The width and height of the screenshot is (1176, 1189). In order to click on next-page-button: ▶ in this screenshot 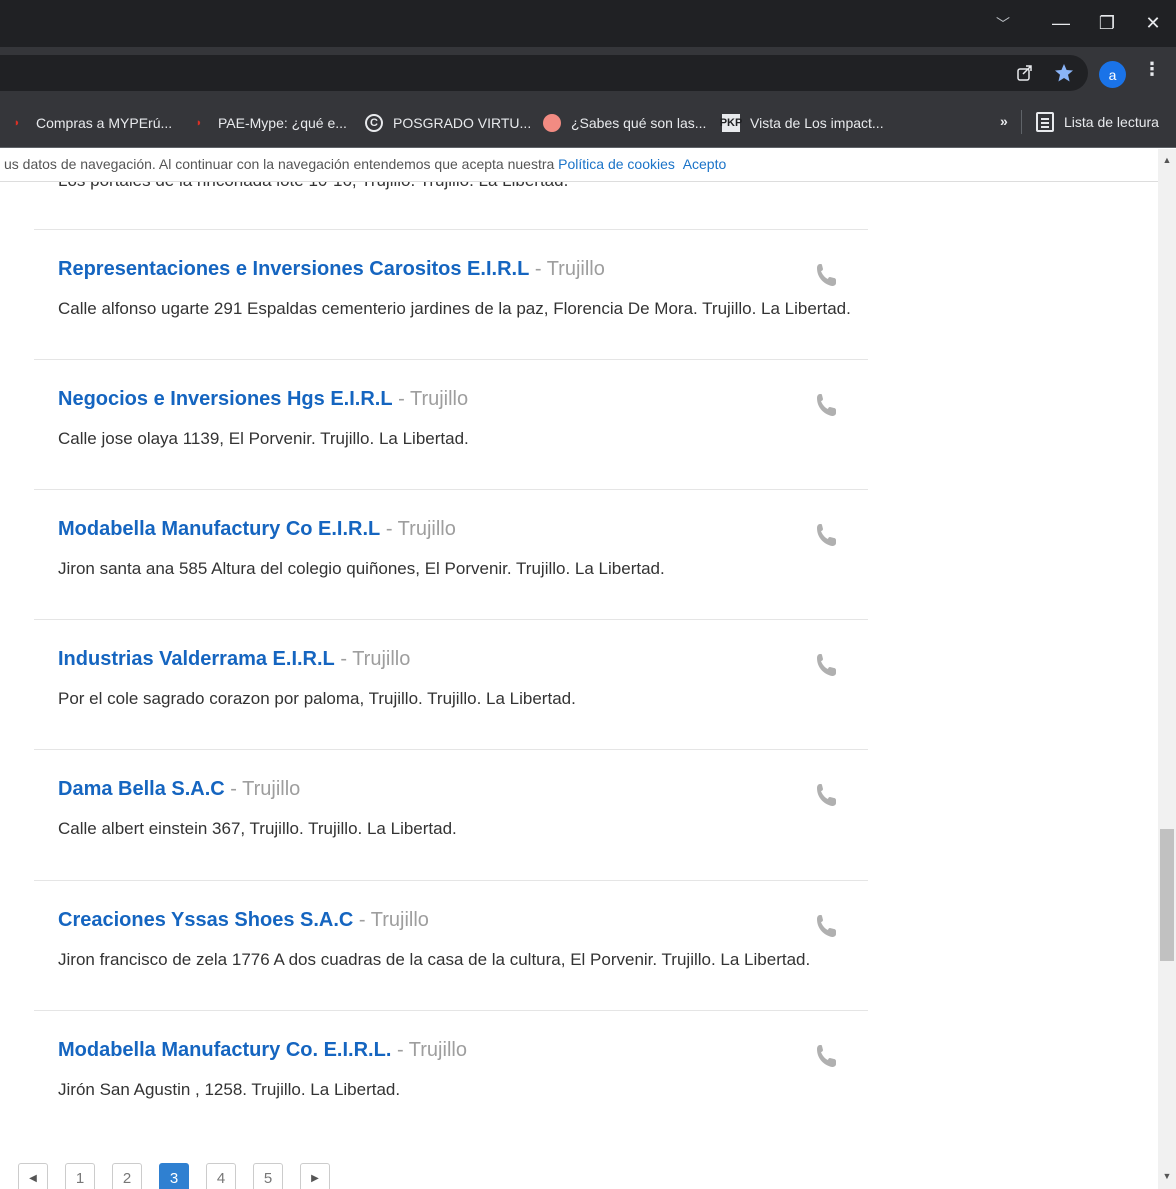, I will do `click(315, 1176)`.